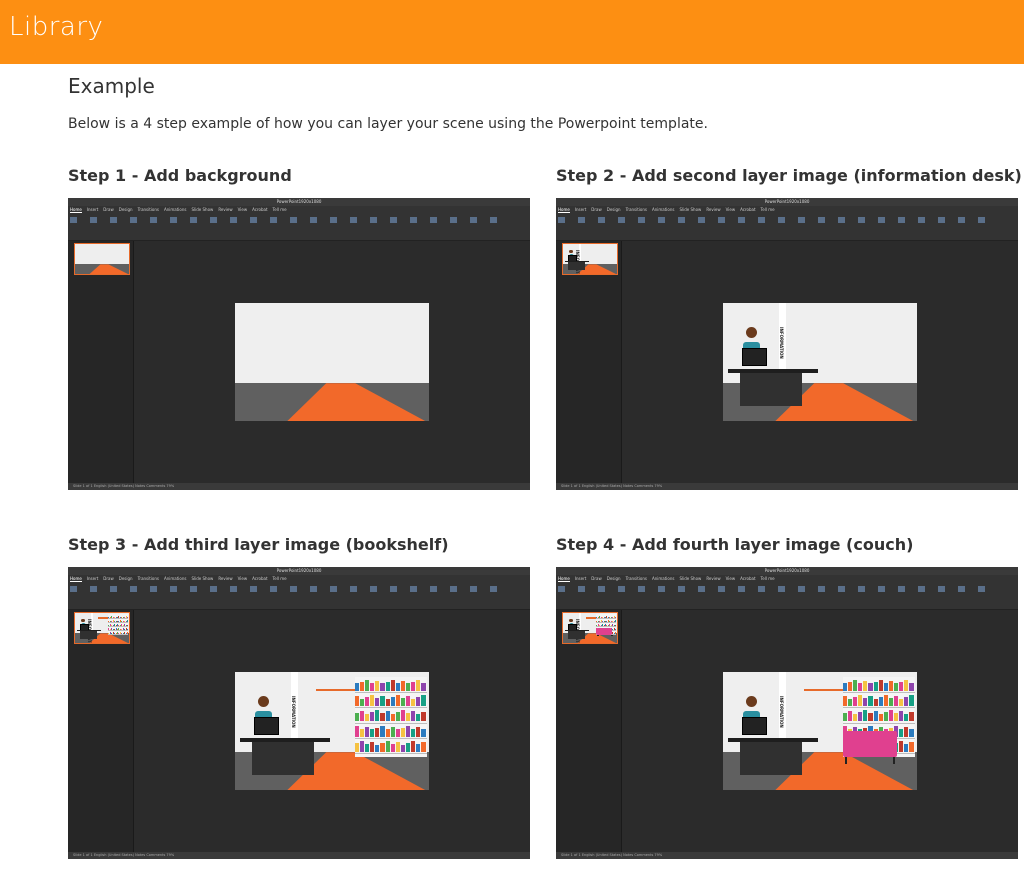 The width and height of the screenshot is (1024, 881). I want to click on step-2-slide-thumbnail: INFORMATION, so click(590, 259).